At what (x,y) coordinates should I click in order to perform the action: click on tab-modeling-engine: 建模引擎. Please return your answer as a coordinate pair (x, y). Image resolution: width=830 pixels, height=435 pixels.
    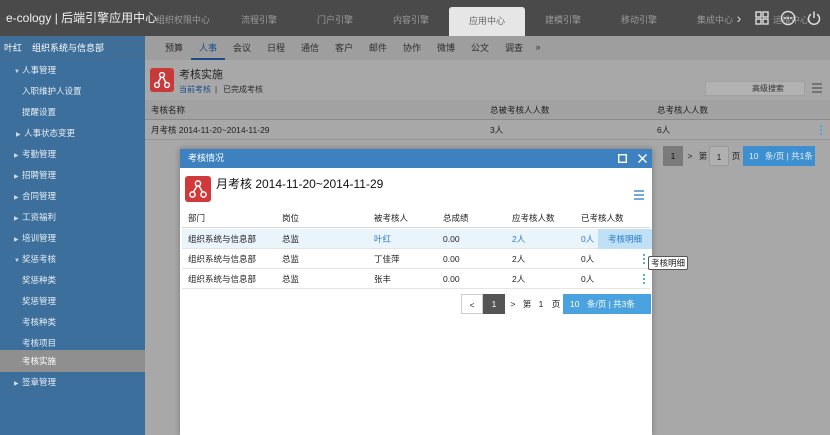
    Looking at the image, I should click on (563, 18).